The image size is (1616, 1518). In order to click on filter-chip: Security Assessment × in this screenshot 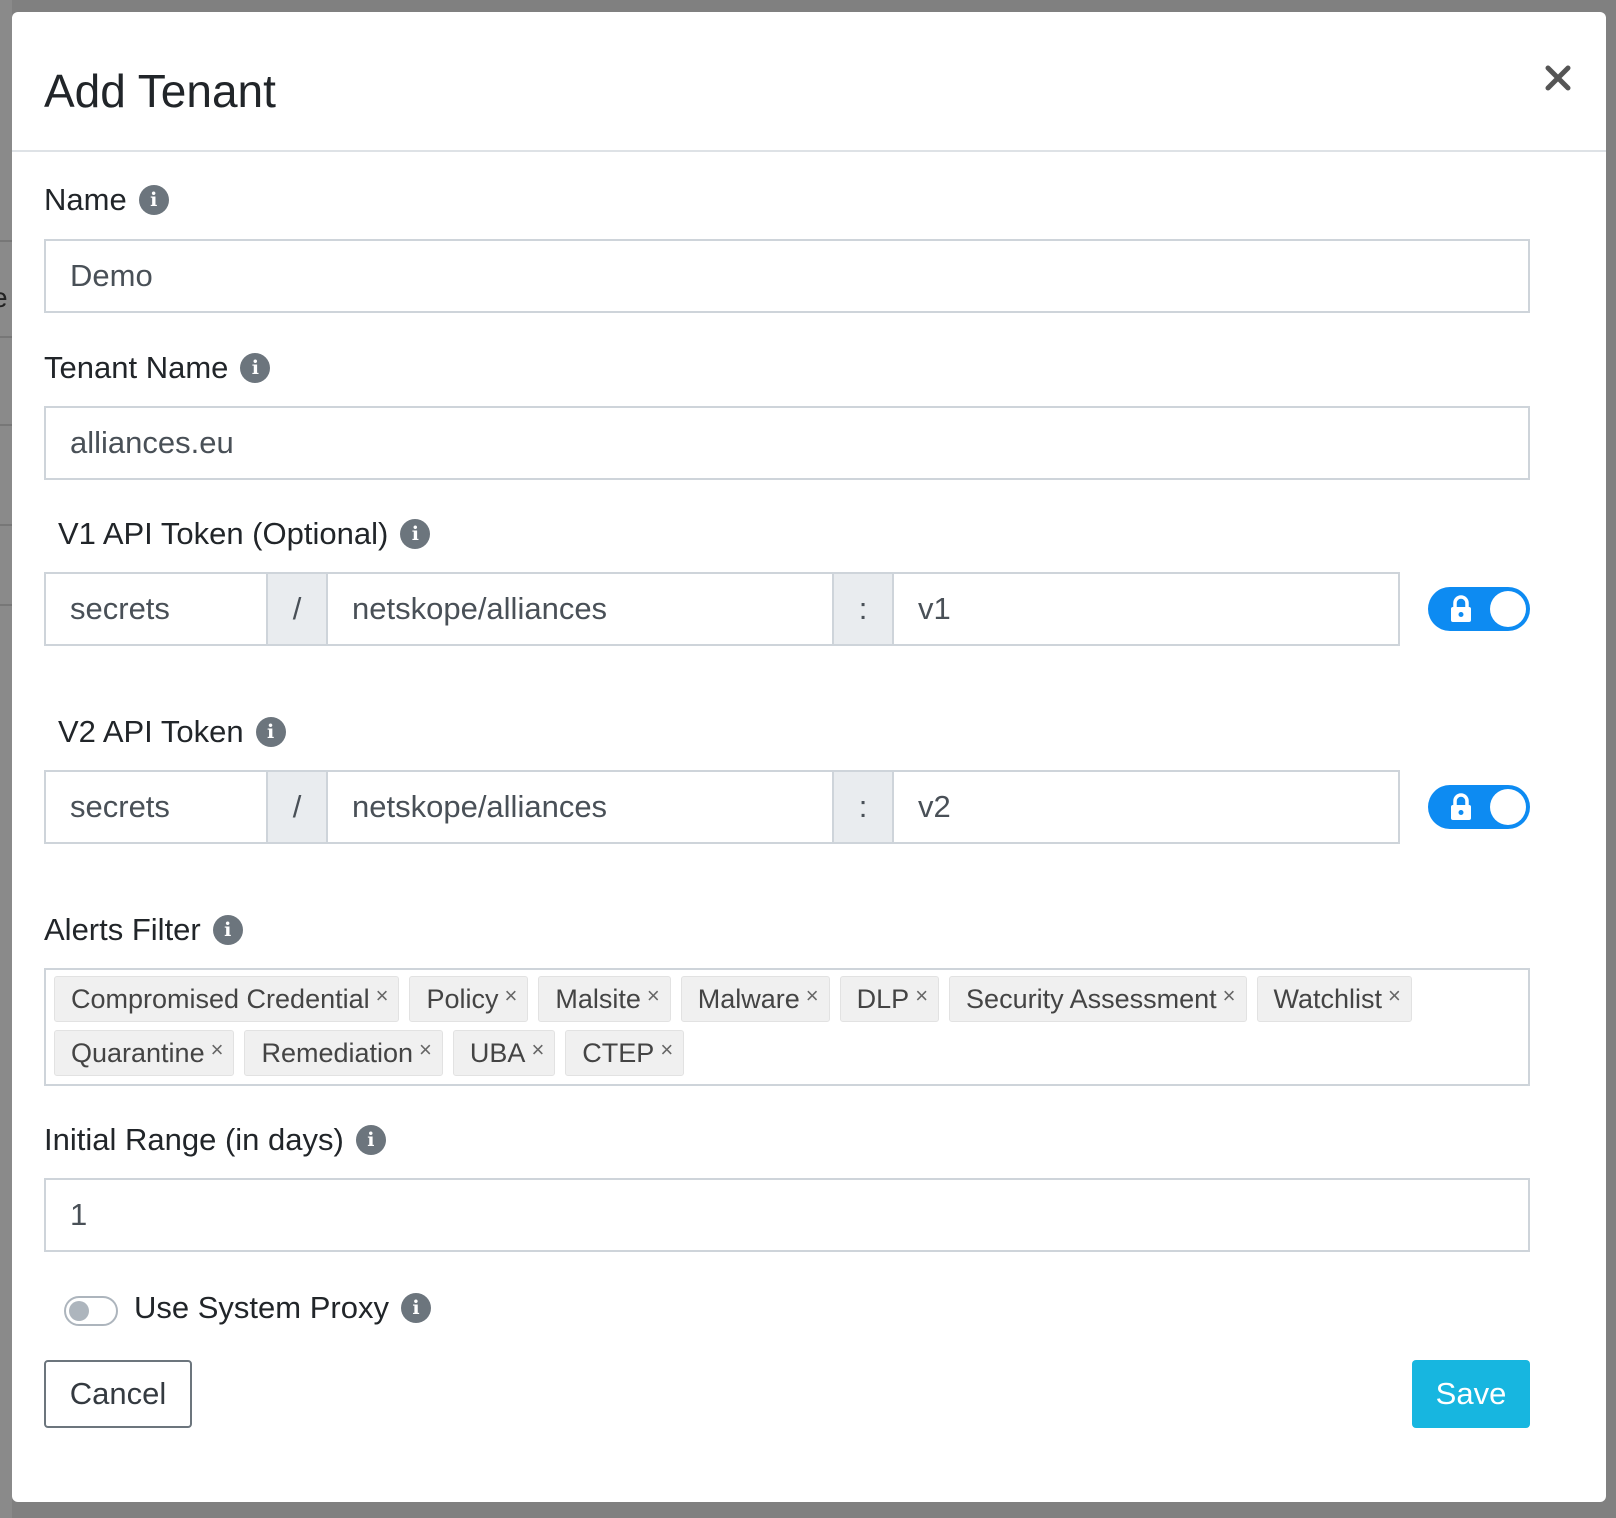, I will do `click(1098, 999)`.